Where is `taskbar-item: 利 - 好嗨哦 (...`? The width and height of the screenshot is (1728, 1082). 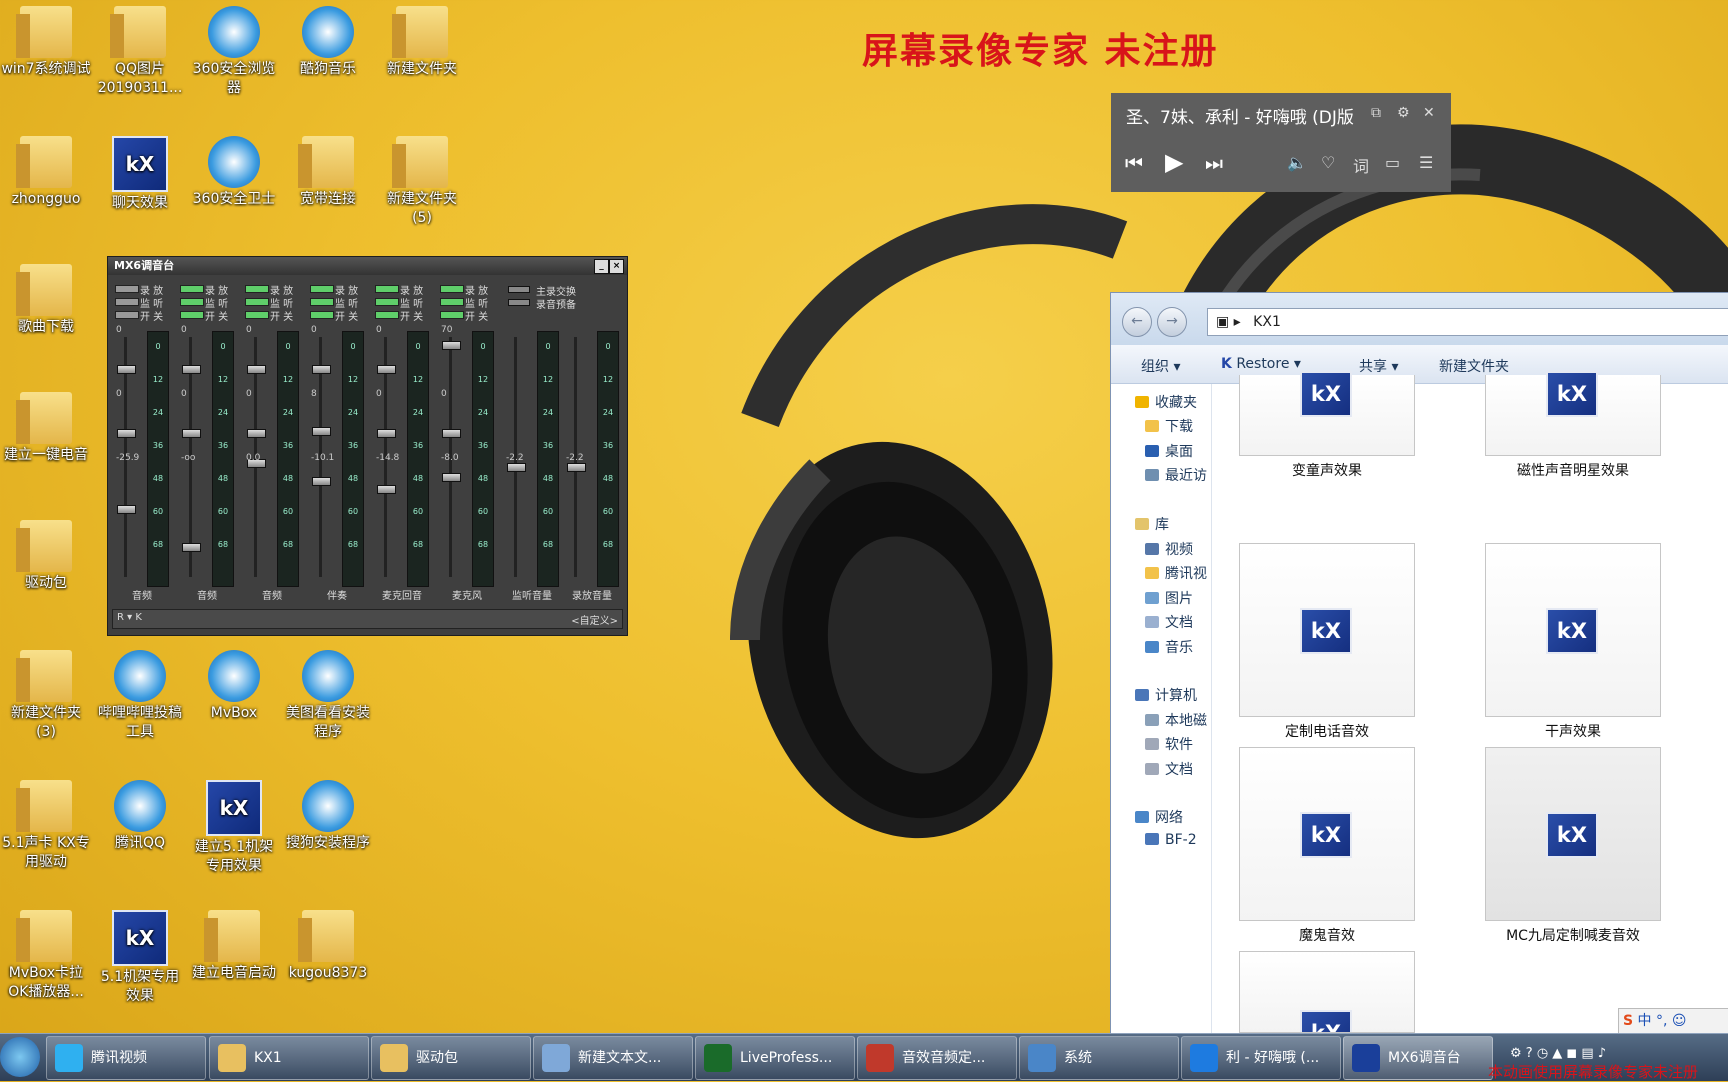
taskbar-item: 利 - 好嗨哦 (... is located at coordinates (1261, 1058).